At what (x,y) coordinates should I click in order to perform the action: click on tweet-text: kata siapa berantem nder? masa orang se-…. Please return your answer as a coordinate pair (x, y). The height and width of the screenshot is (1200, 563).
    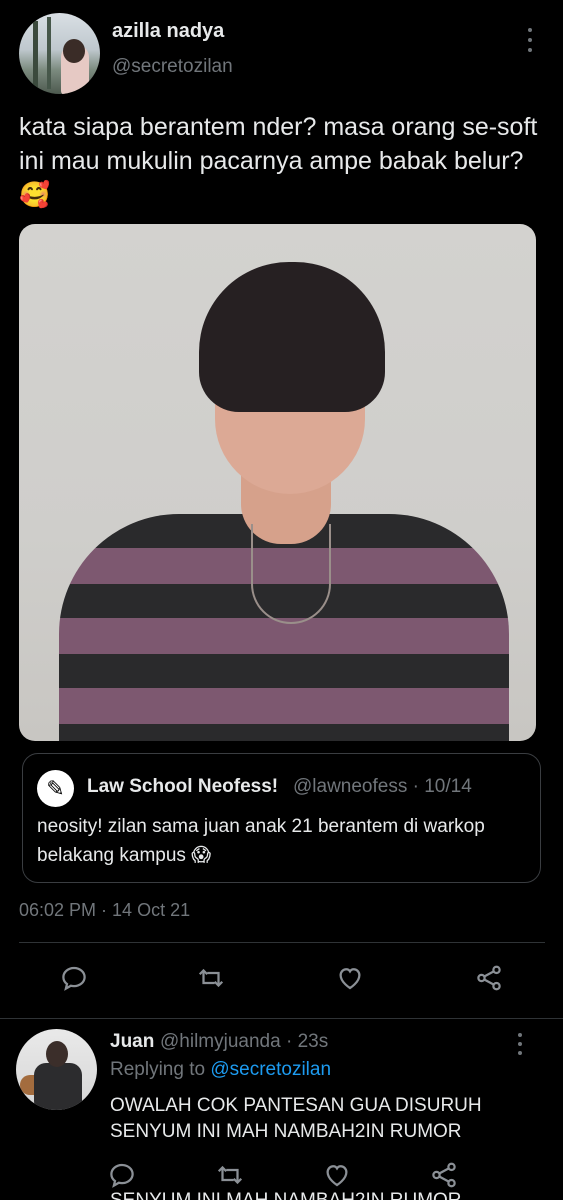
    Looking at the image, I should click on (278, 161).